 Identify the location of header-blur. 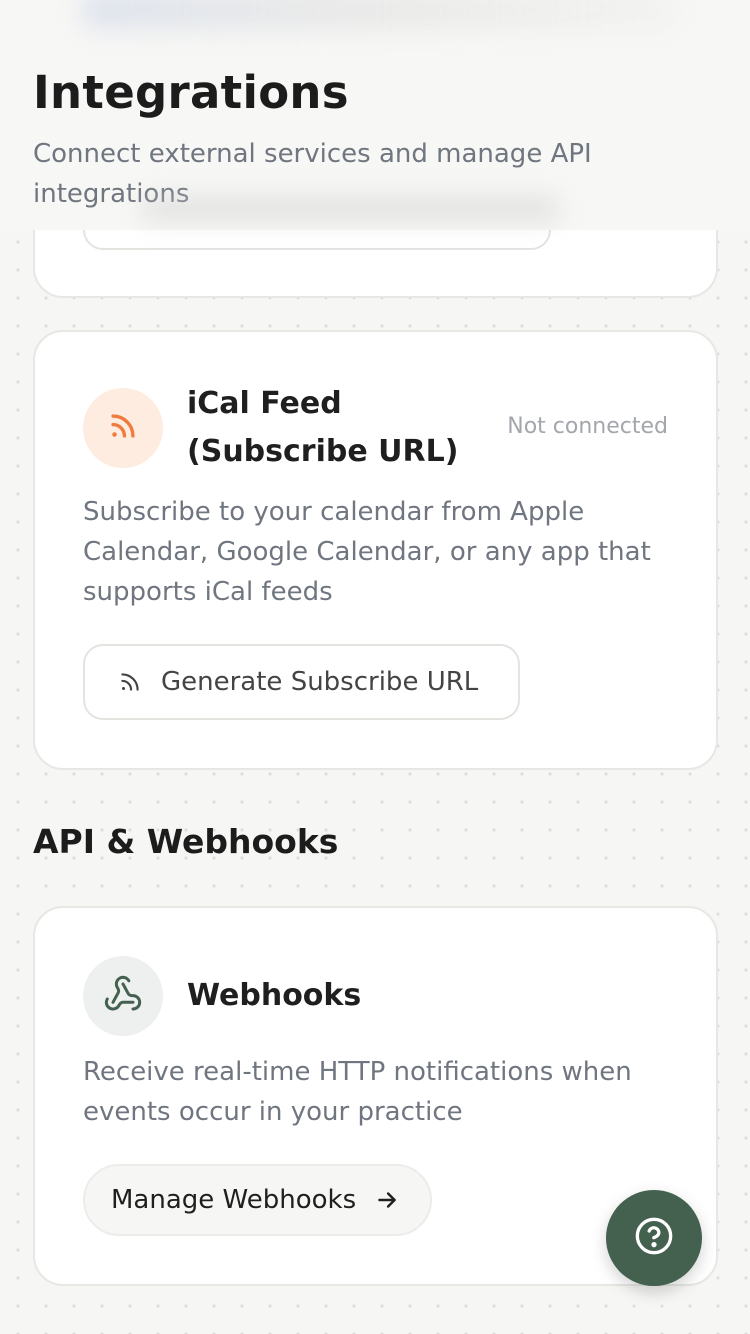
(380, 15).